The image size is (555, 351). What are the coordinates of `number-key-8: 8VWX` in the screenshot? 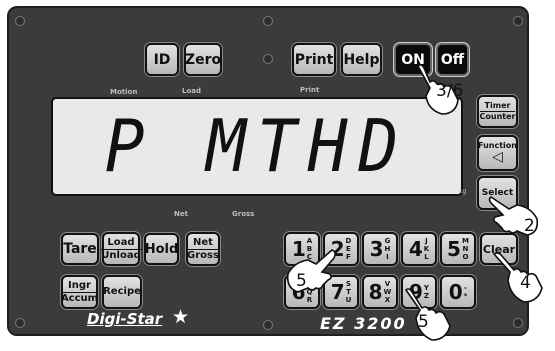 It's located at (380, 292).